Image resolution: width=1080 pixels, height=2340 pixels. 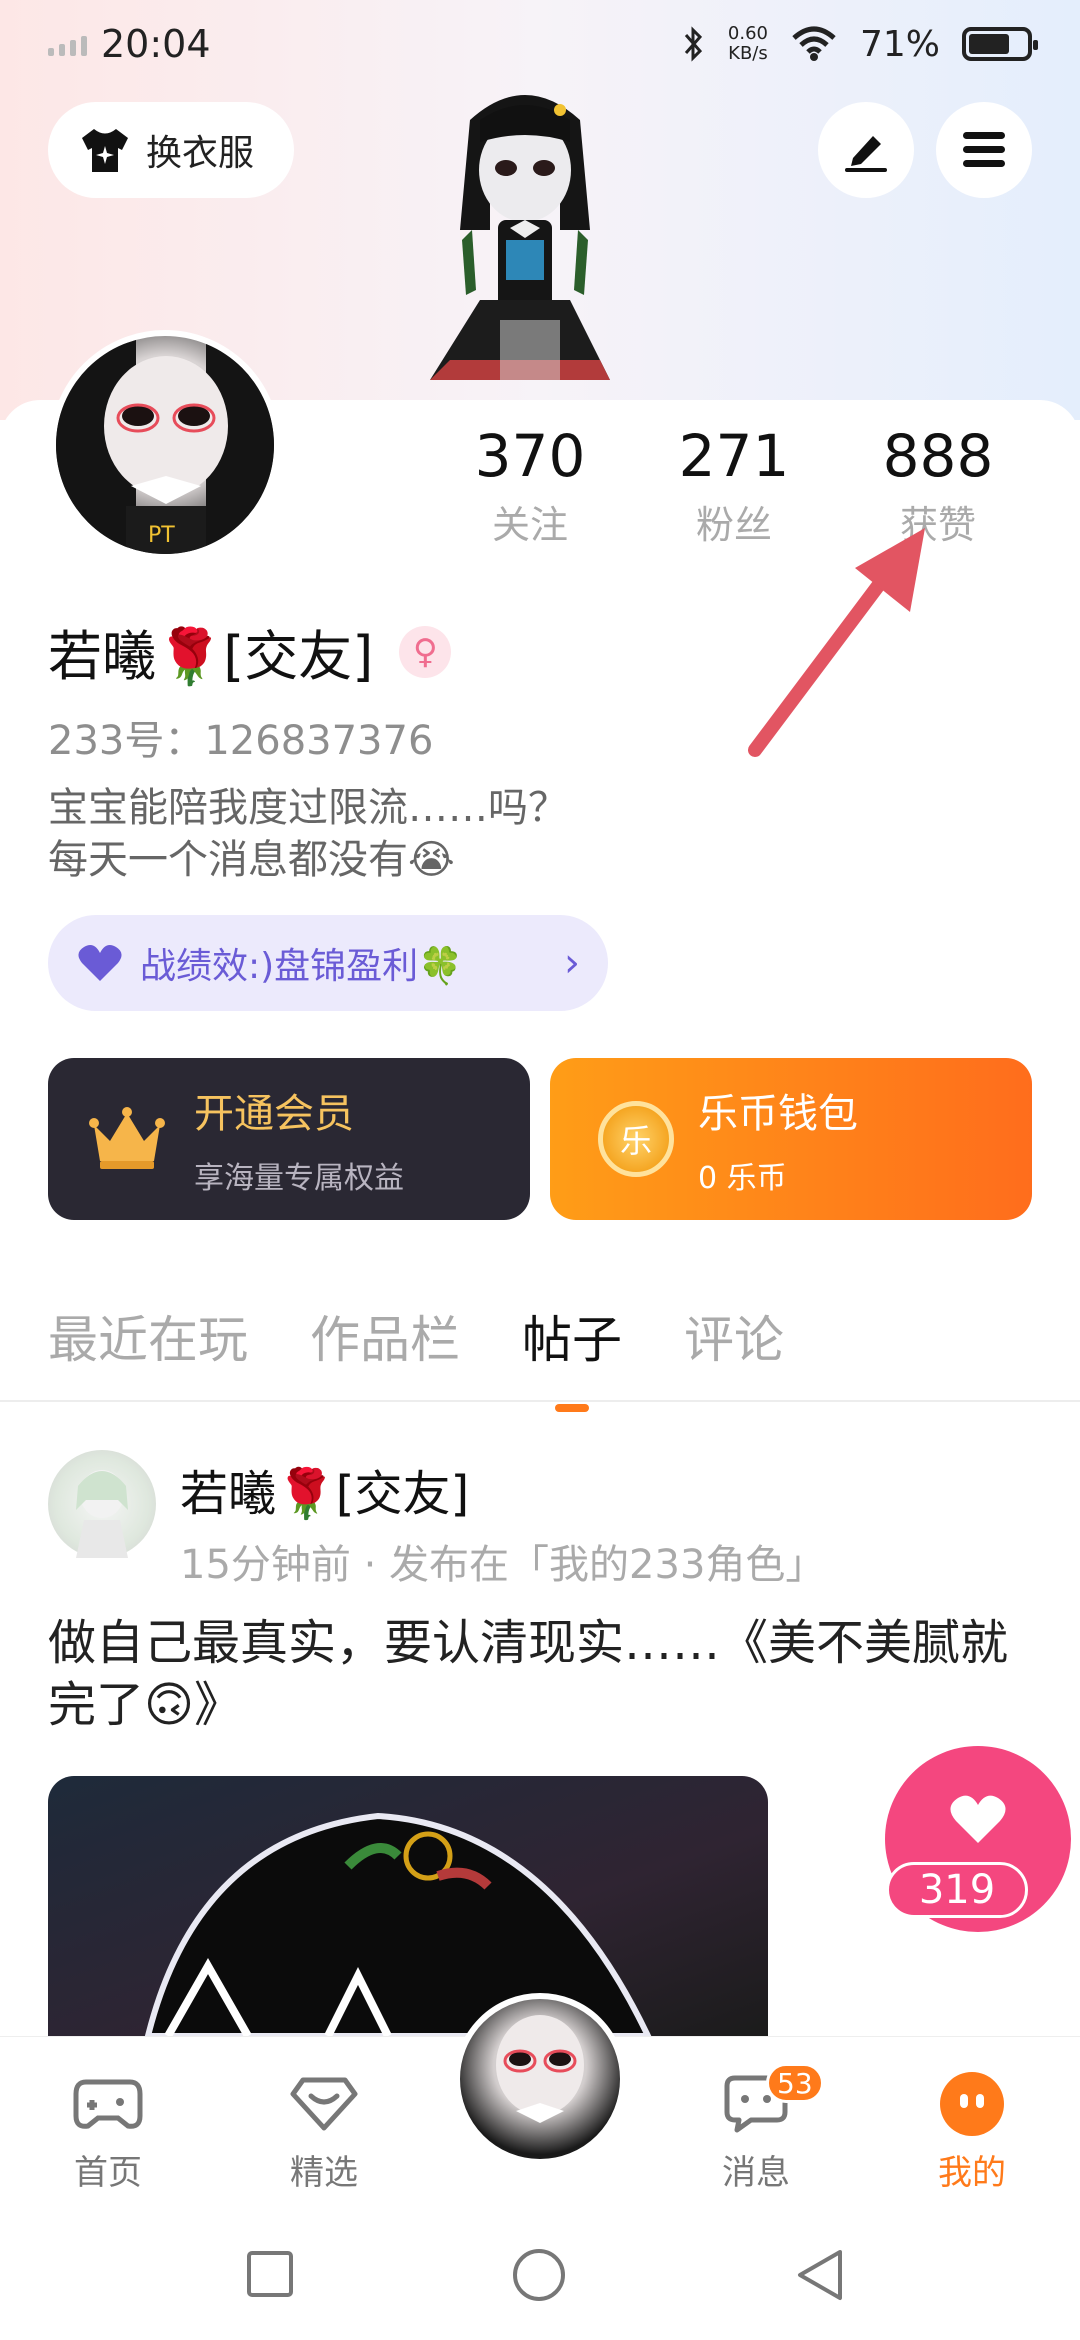 I want to click on status-time: 20:04, so click(x=156, y=44).